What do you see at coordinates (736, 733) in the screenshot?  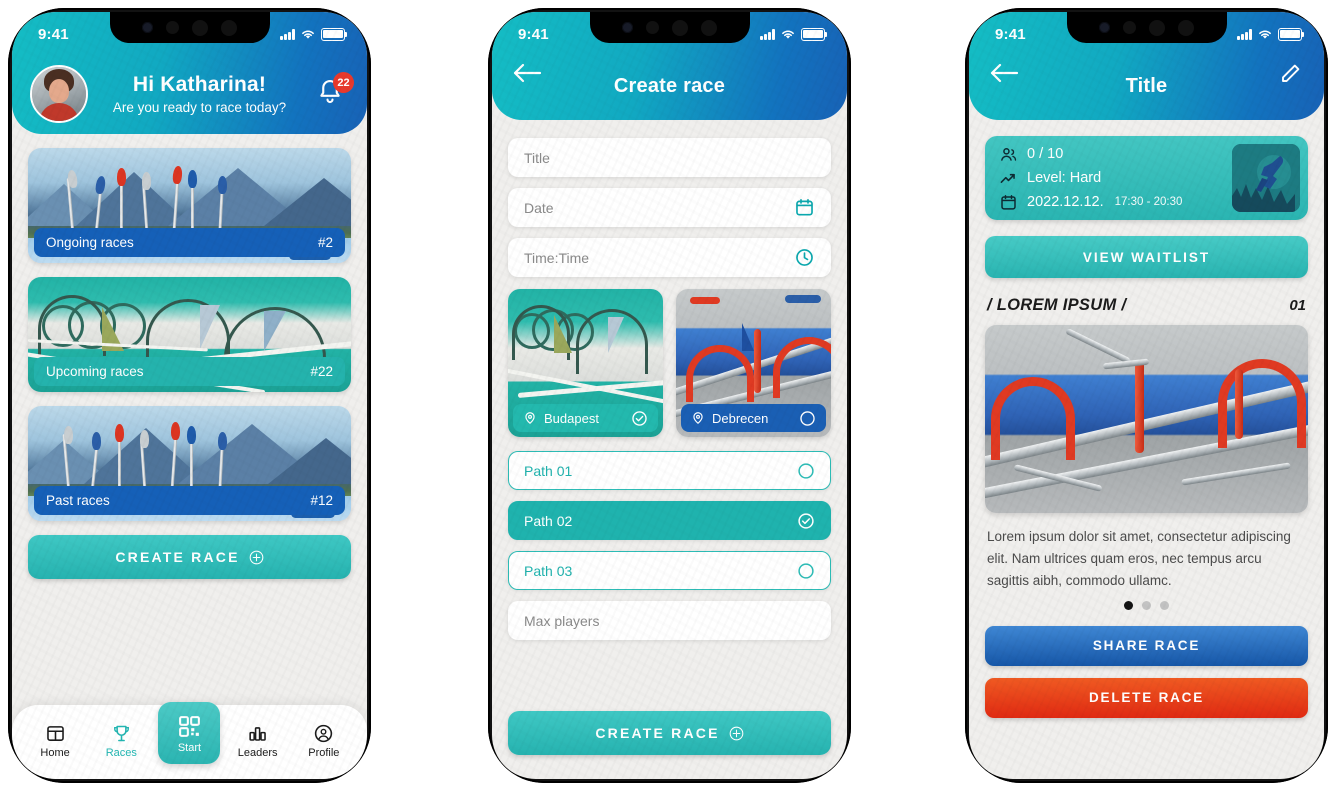 I see `plus-circle-icon` at bounding box center [736, 733].